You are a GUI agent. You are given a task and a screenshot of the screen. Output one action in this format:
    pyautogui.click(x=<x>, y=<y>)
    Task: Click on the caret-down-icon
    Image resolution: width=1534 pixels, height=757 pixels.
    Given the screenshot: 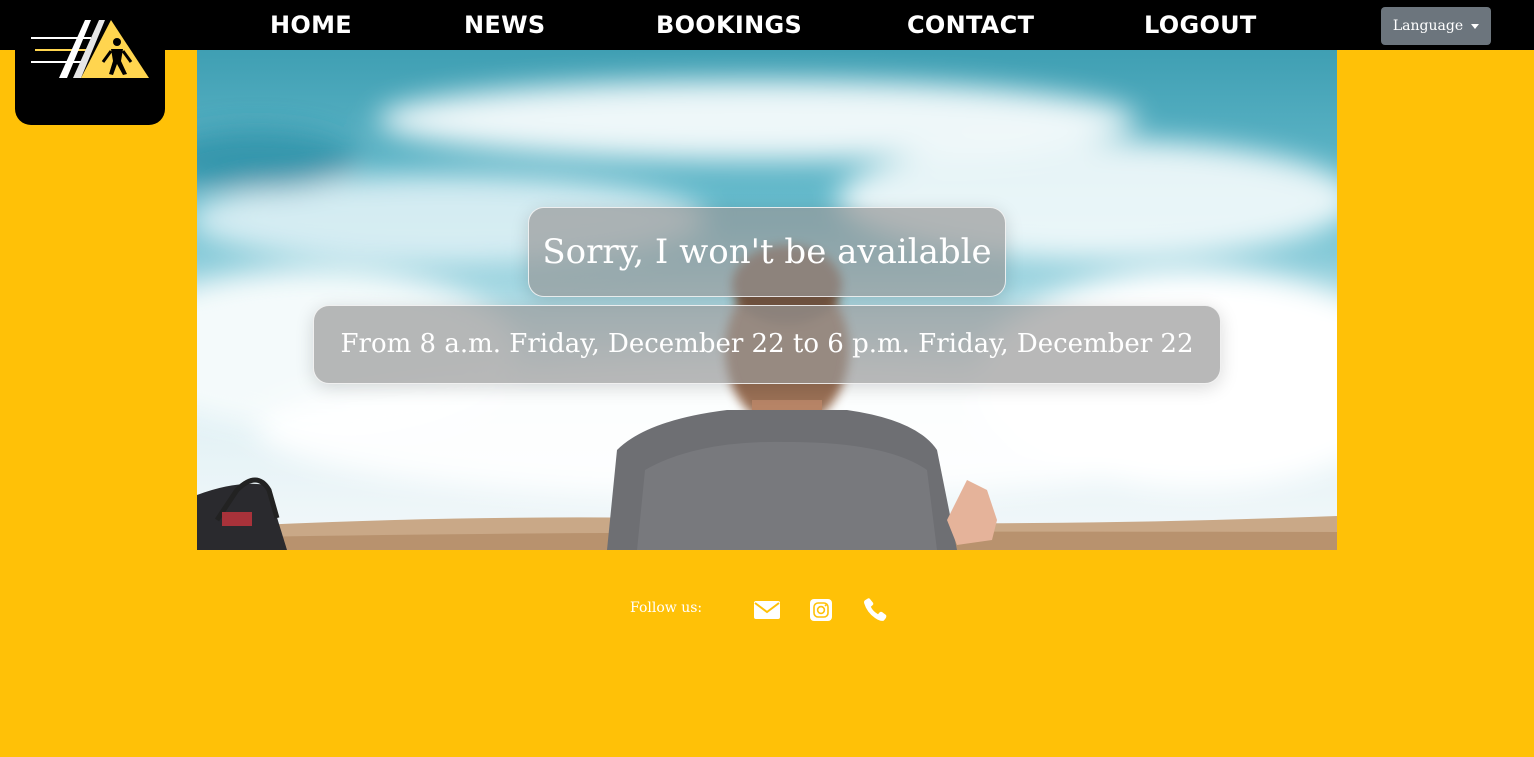 What is the action you would take?
    pyautogui.click(x=1475, y=26)
    